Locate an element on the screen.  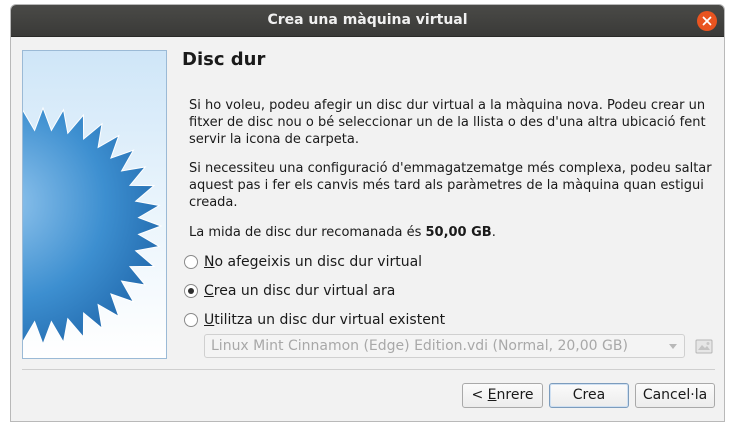
recommended-suffix: . is located at coordinates (493, 232).